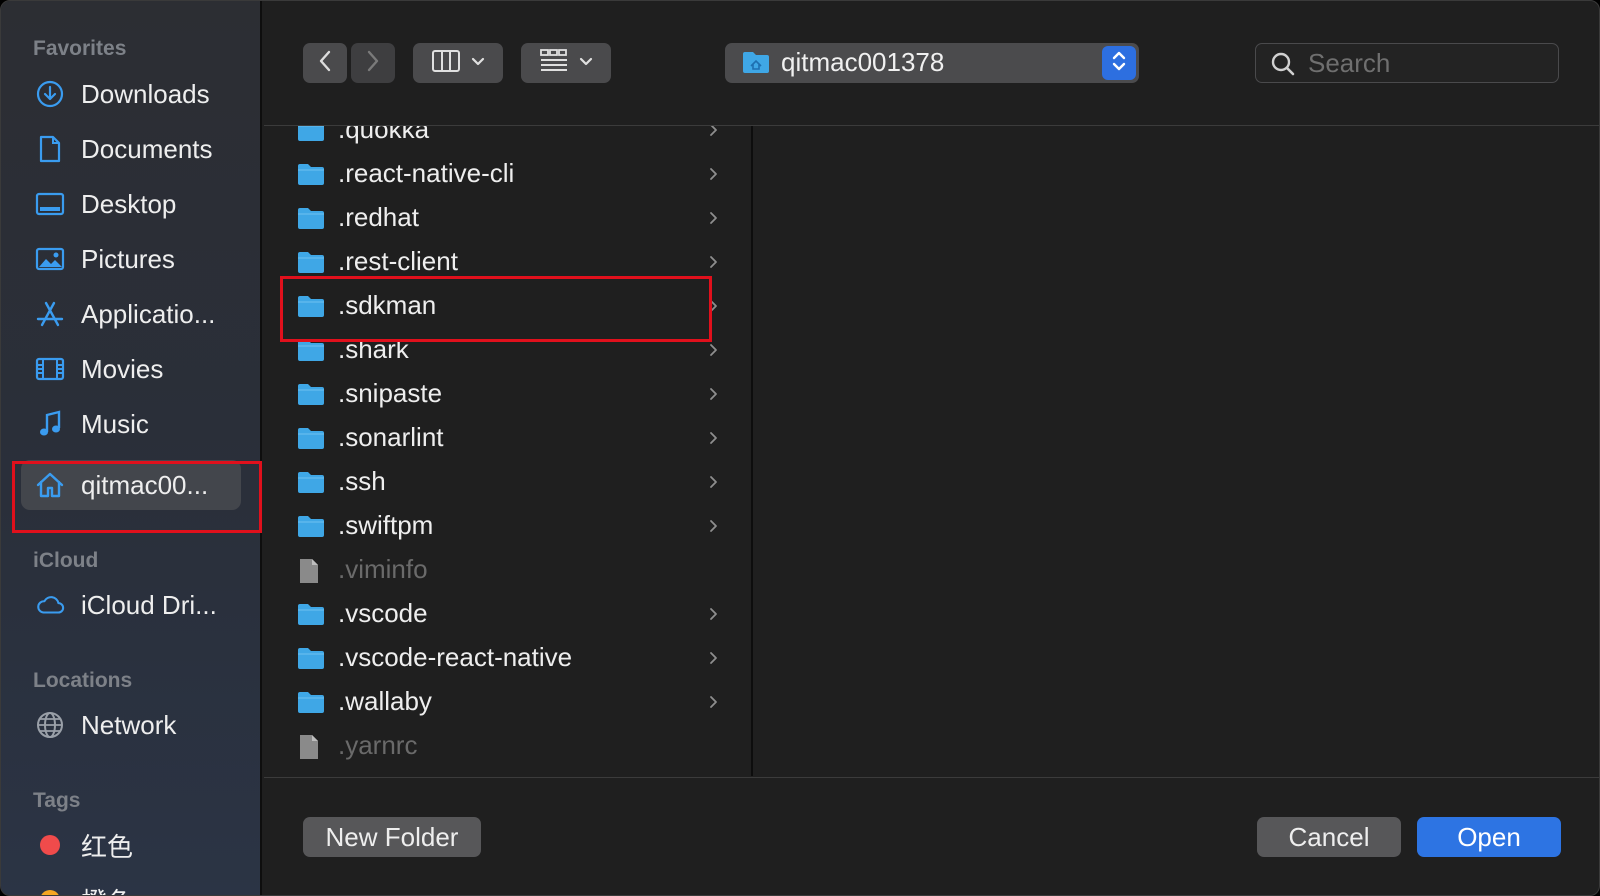 This screenshot has width=1600, height=896. Describe the element at coordinates (137, 497) in the screenshot. I see `annotation-highlight` at that location.